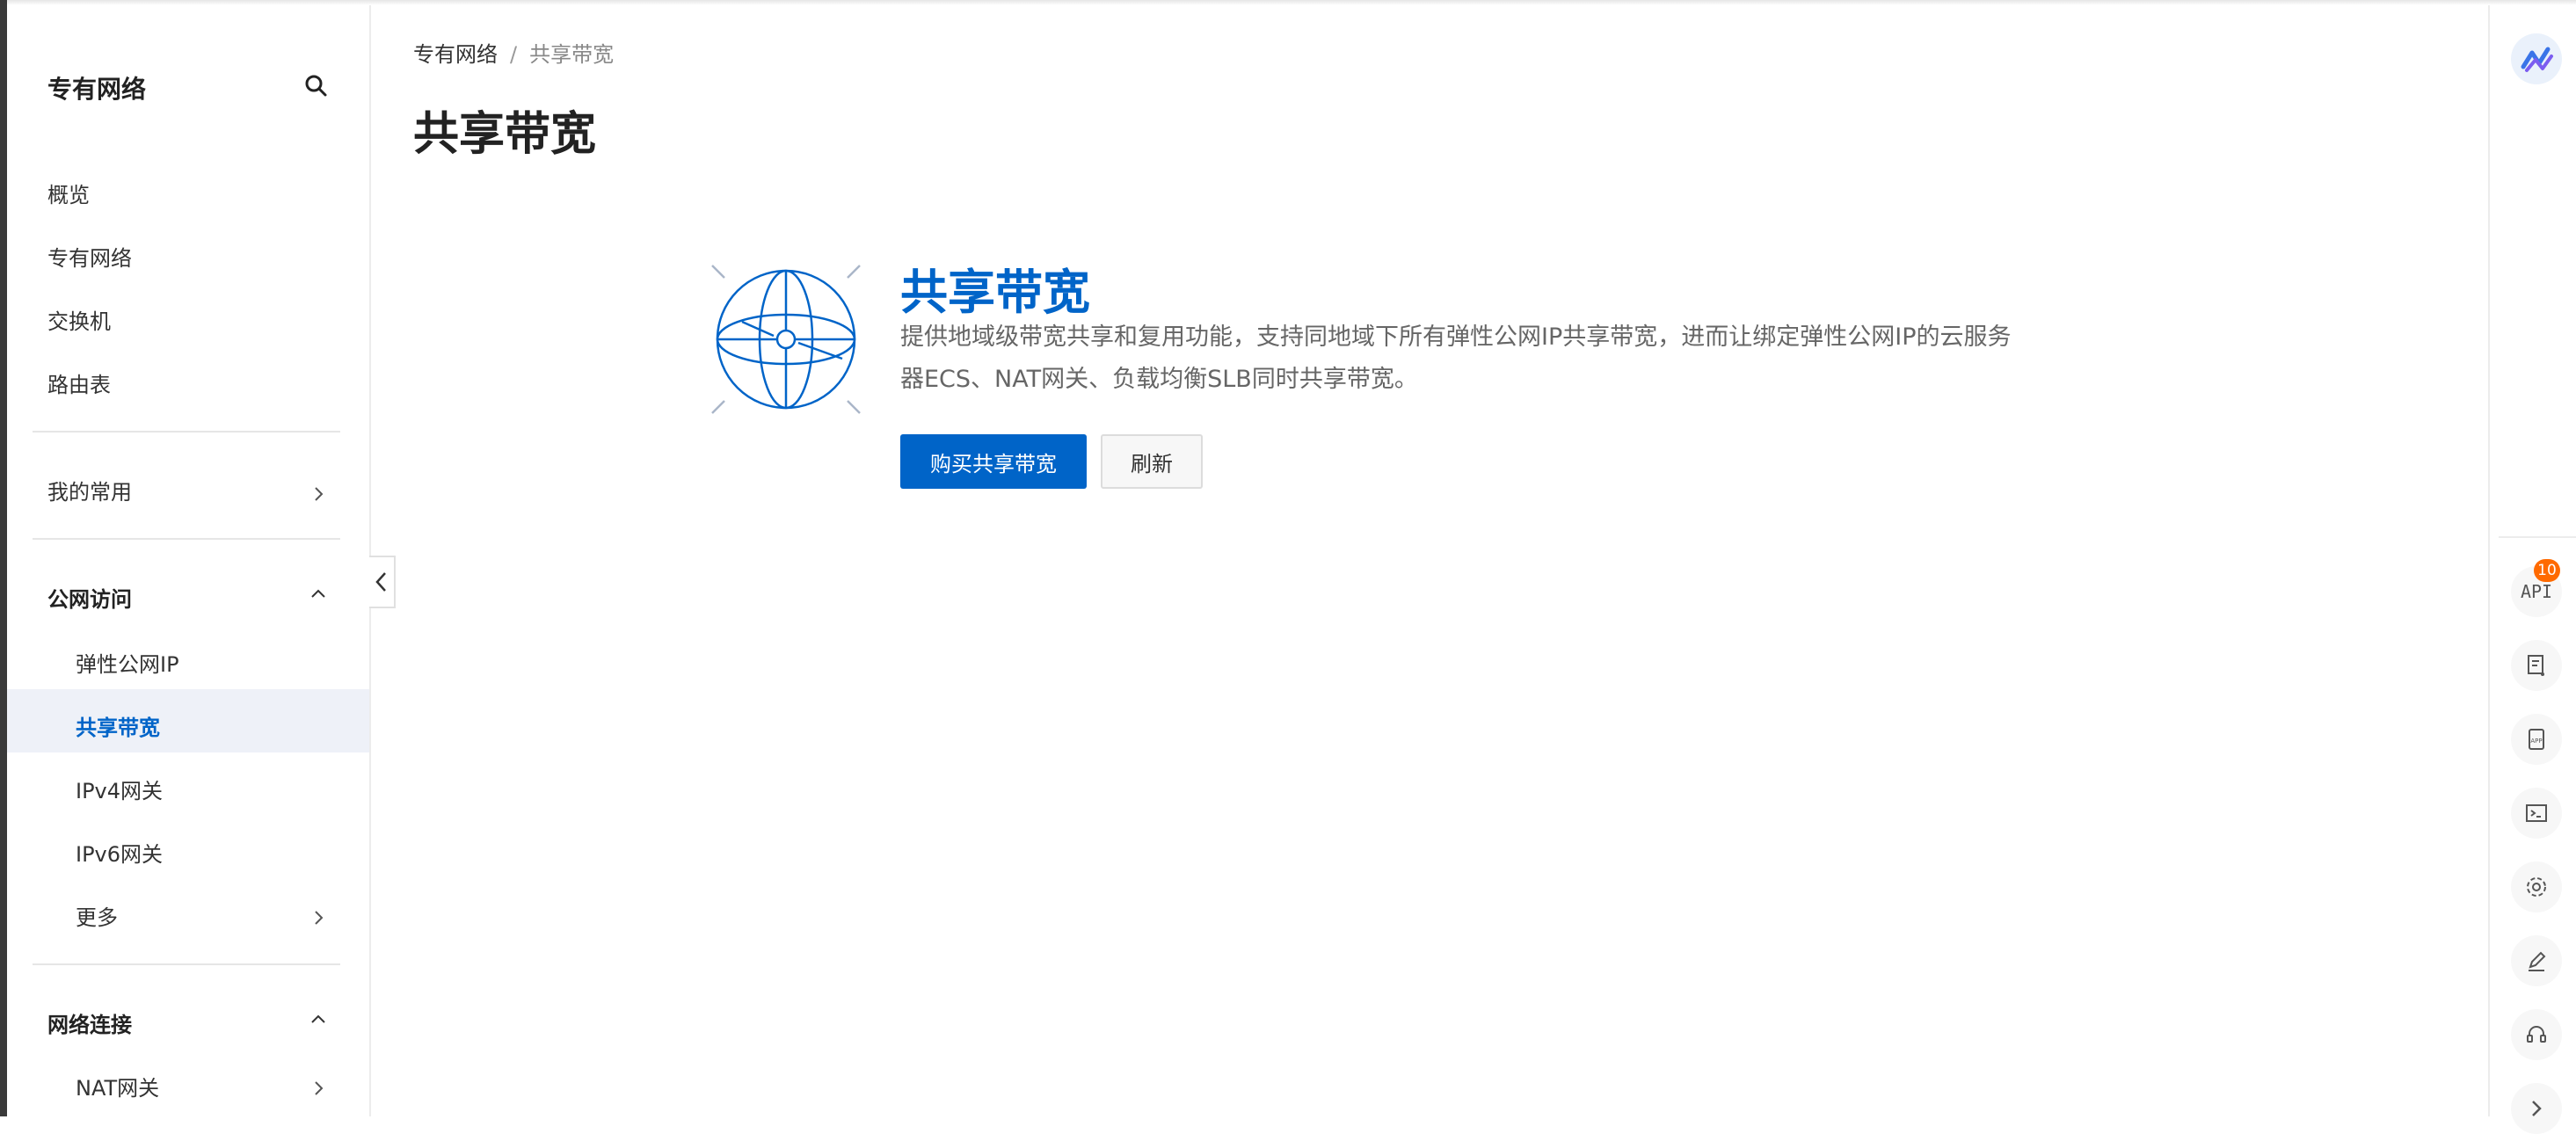  I want to click on sidebar-item-favorites: 我的常用, so click(89, 490).